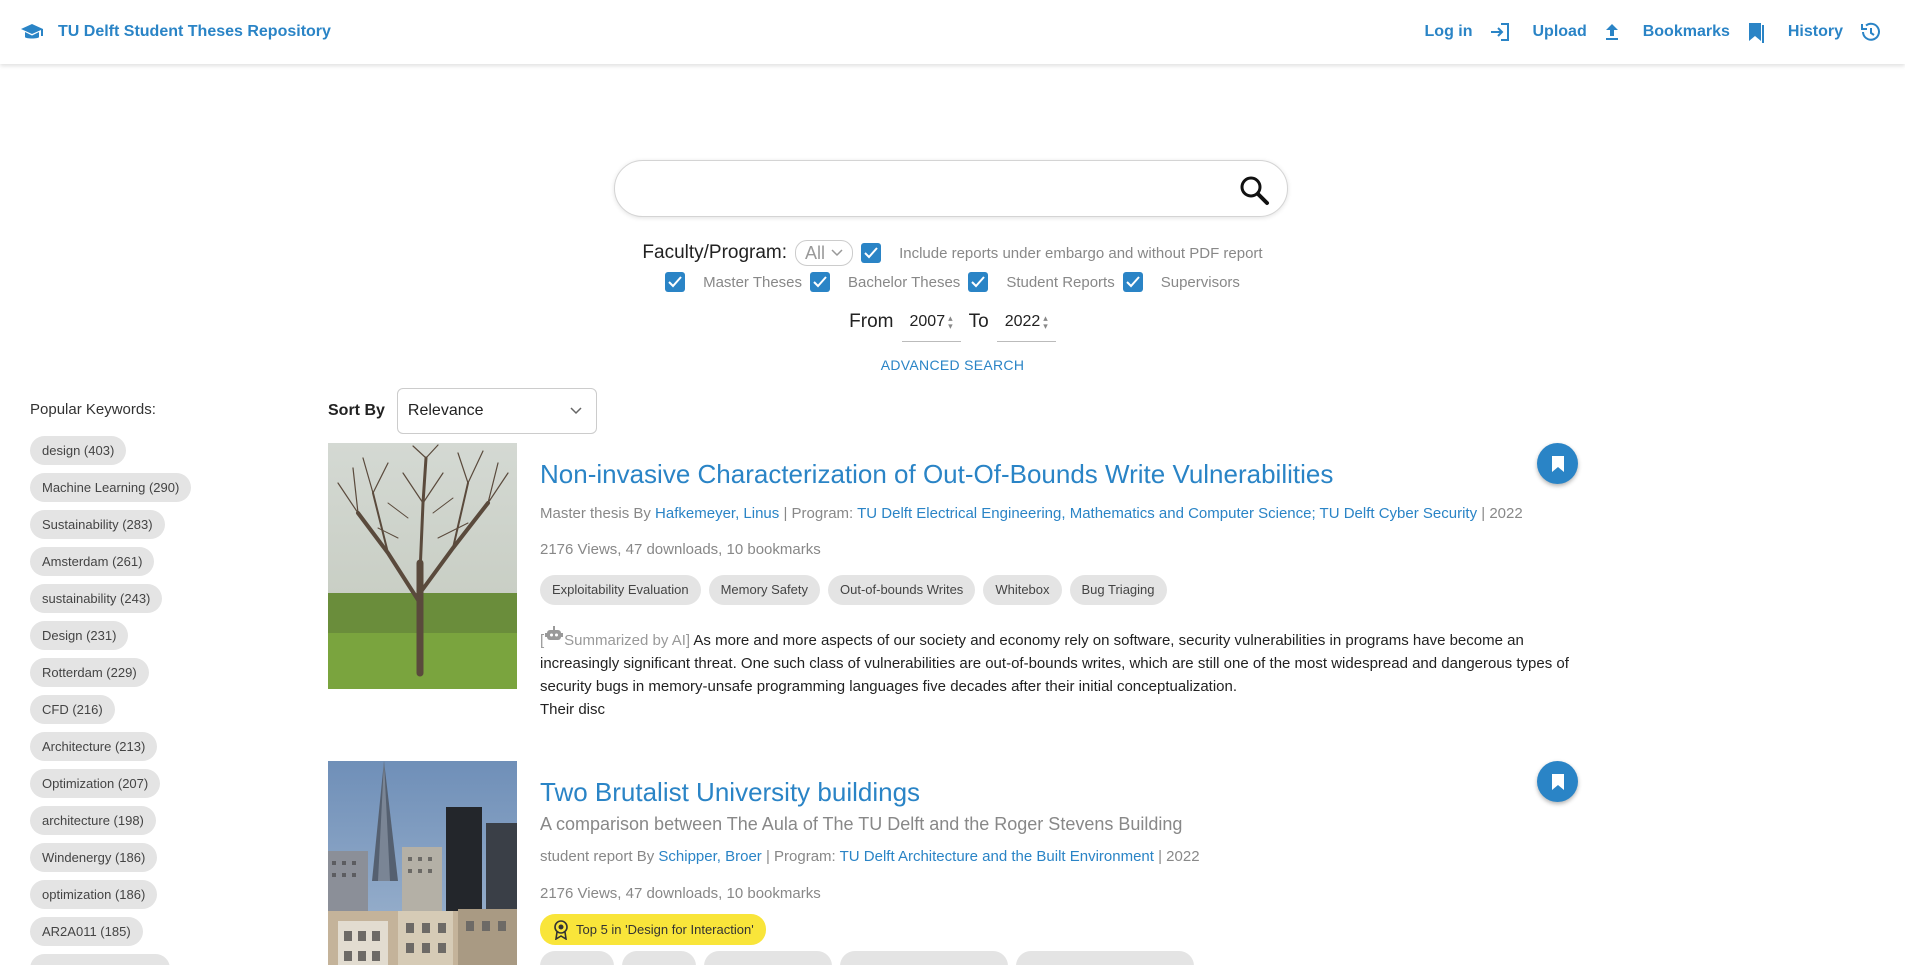 This screenshot has width=1905, height=965. What do you see at coordinates (919, 189) in the screenshot?
I see `search-input` at bounding box center [919, 189].